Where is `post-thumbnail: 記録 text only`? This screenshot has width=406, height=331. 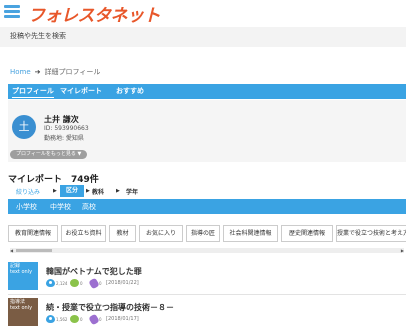 post-thumbnail: 記録 text only is located at coordinates (23, 276).